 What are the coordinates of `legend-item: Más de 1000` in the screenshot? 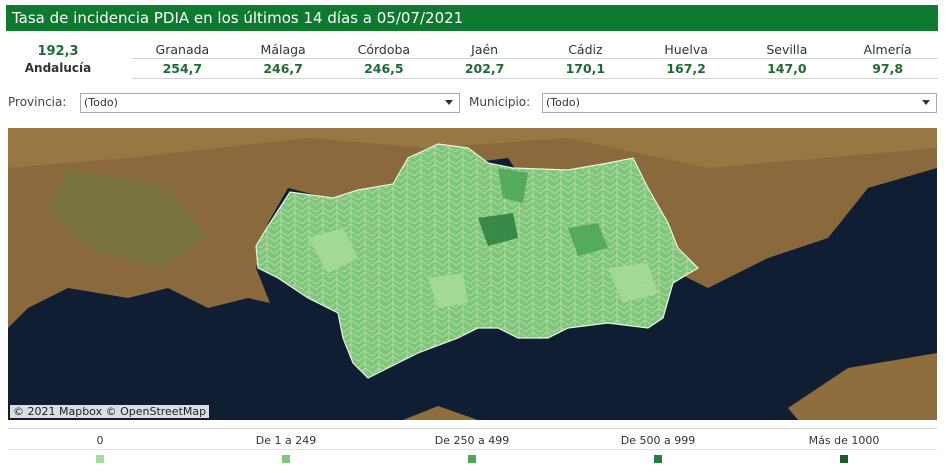 It's located at (844, 448).